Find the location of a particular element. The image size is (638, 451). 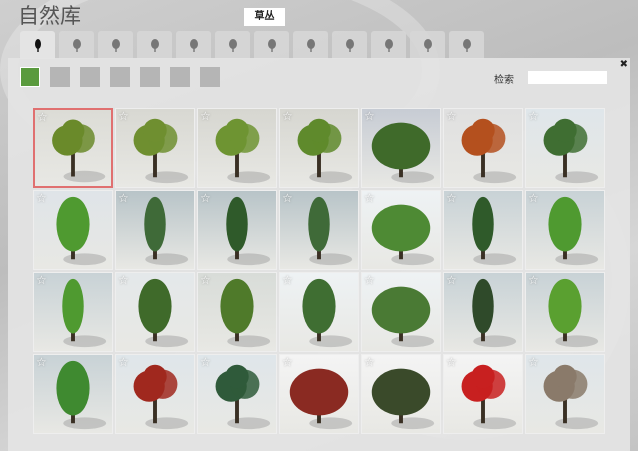

tab-reed is located at coordinates (271, 45).